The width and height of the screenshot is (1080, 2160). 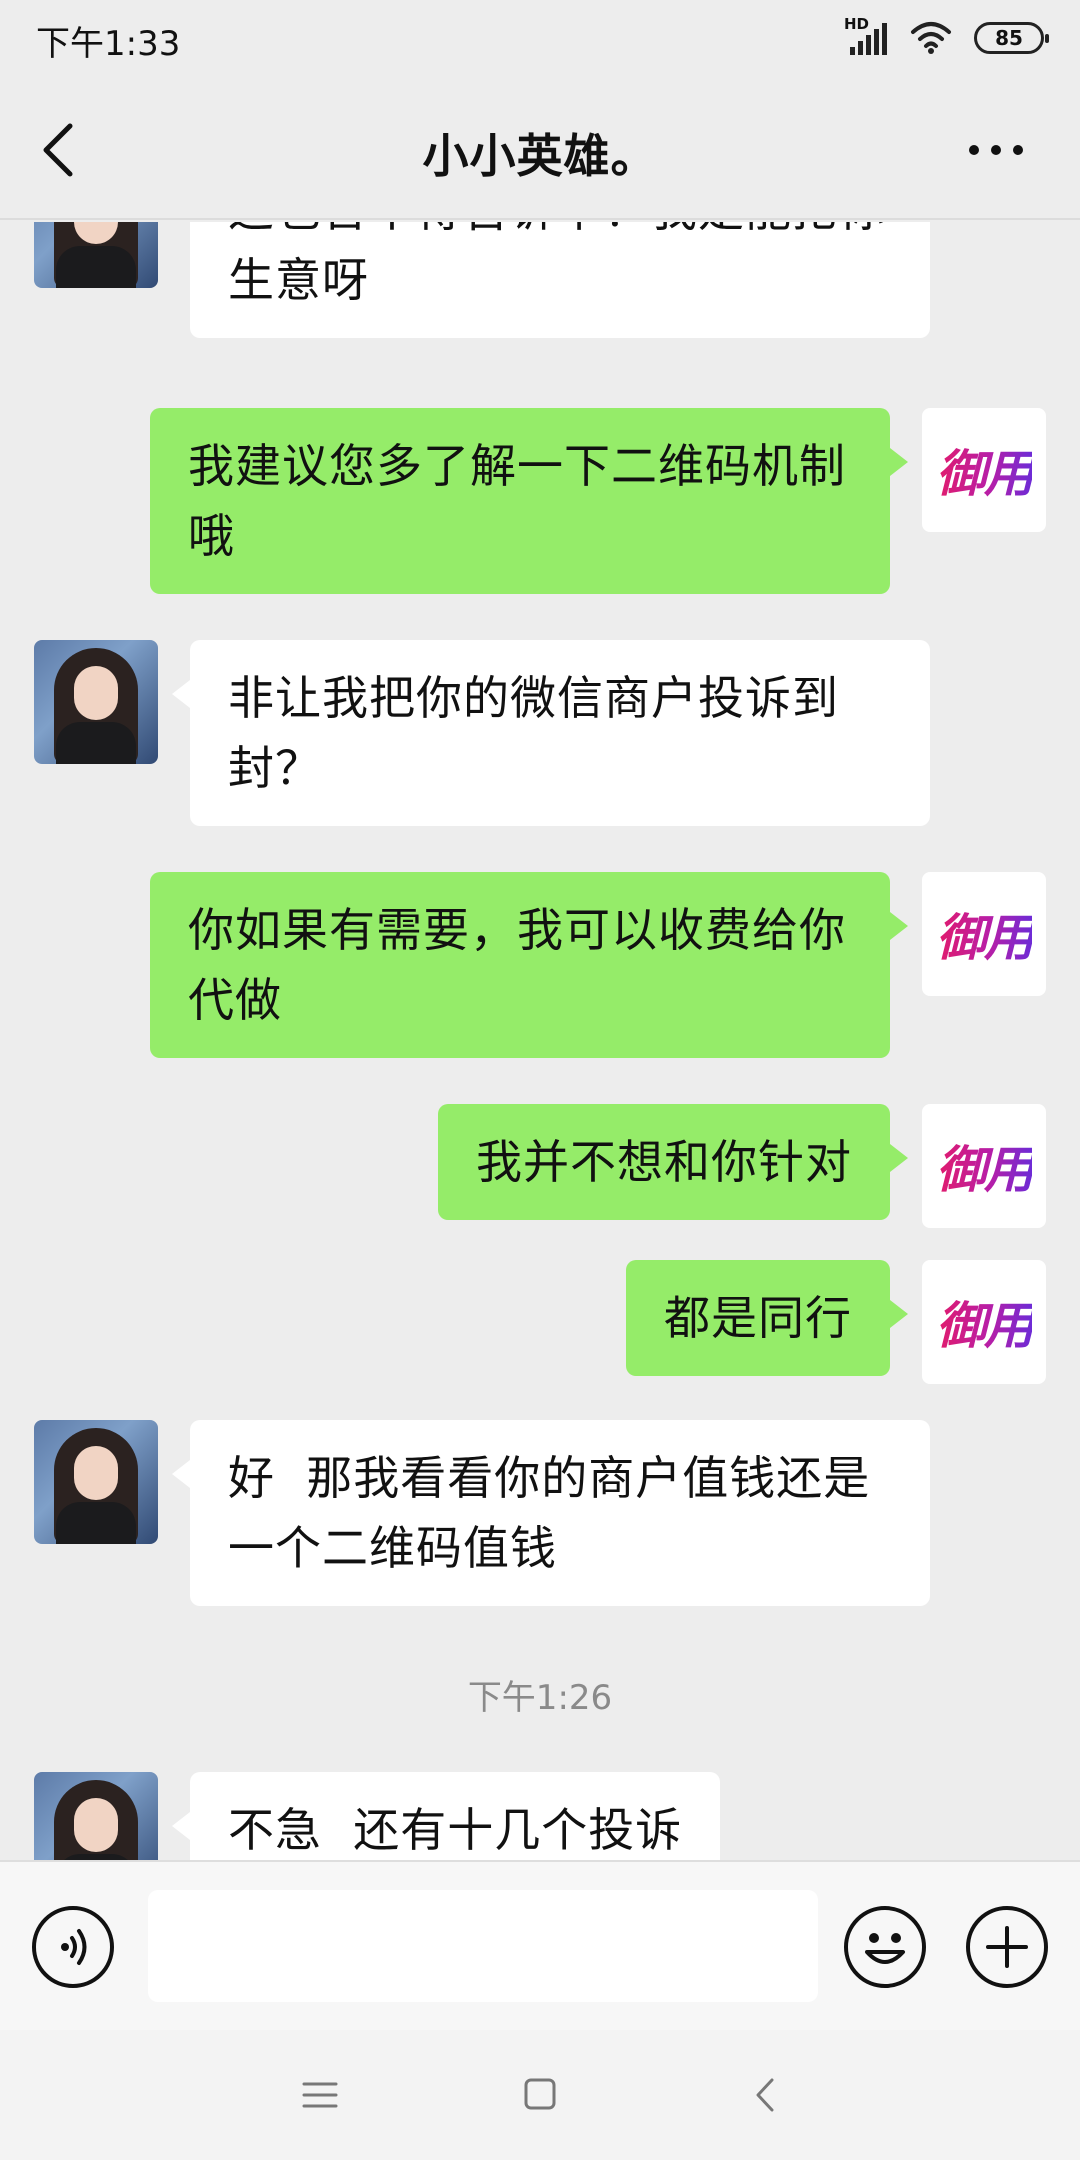 I want to click on message-incoming: 这也舍不得告诉下？我是能抢你生意呀, so click(x=540, y=297).